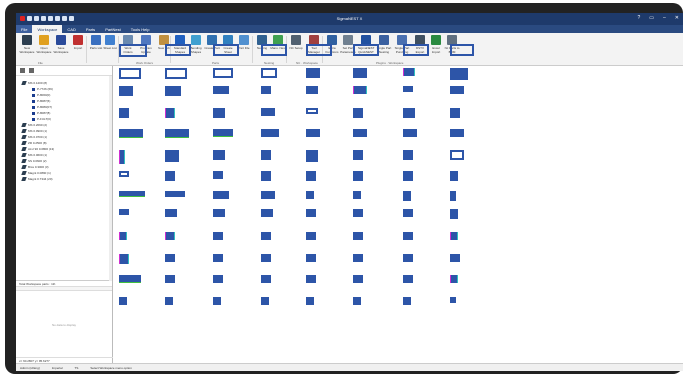 The image size is (689, 380). I want to click on save-button: Save Workspace, so click(61, 48).